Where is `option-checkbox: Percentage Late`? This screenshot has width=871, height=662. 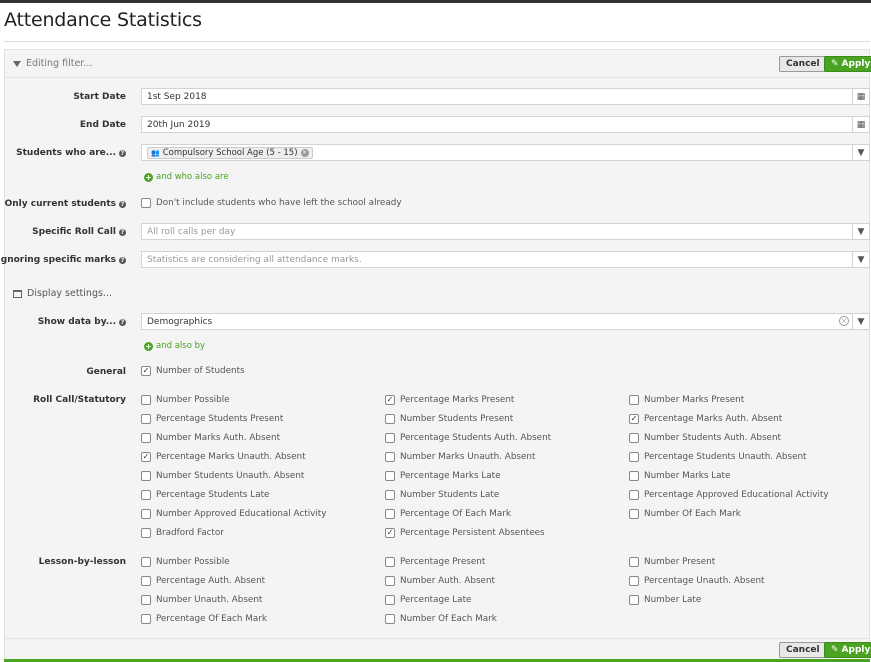
option-checkbox: Percentage Late is located at coordinates (428, 600).